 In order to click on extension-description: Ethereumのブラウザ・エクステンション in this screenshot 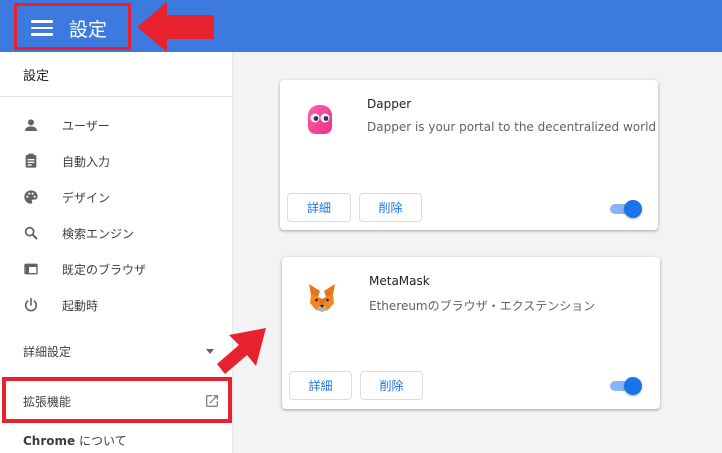, I will do `click(482, 306)`.